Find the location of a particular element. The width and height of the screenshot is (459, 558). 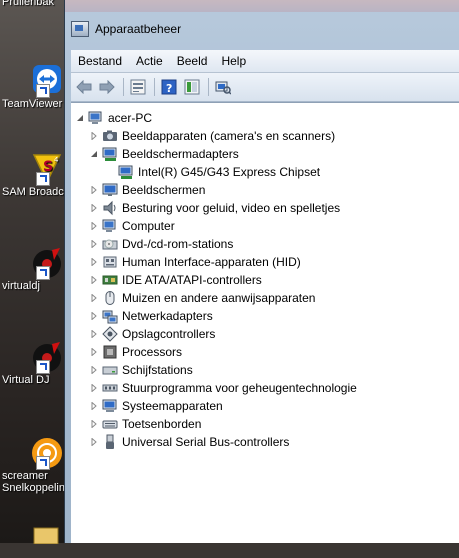

view-icon is located at coordinates (192, 87).